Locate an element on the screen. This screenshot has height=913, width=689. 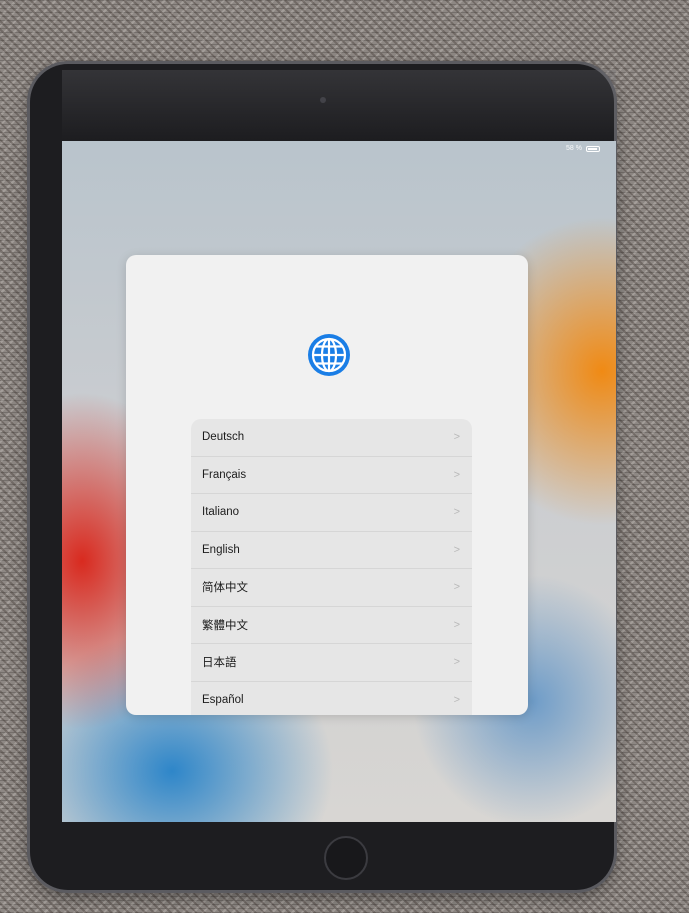
globe-icon is located at coordinates (329, 355).